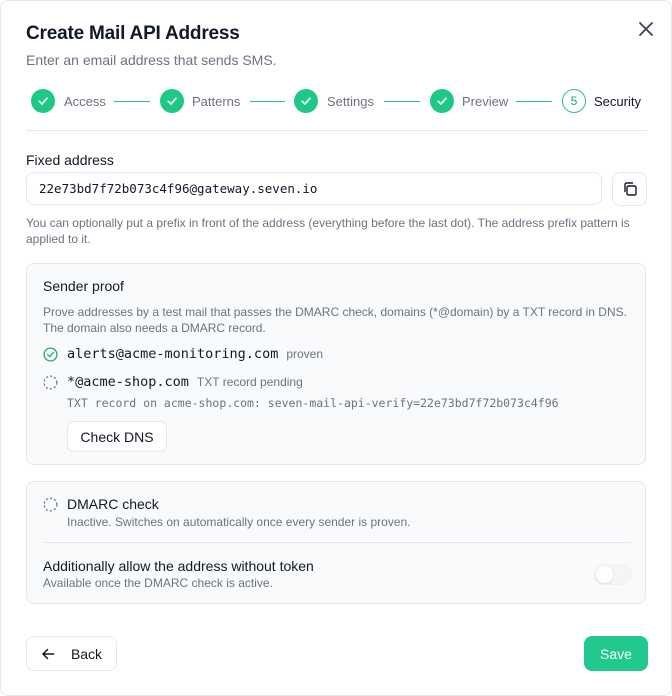  Describe the element at coordinates (83, 286) in the screenshot. I see `sender-proof-title: Sender proof` at that location.